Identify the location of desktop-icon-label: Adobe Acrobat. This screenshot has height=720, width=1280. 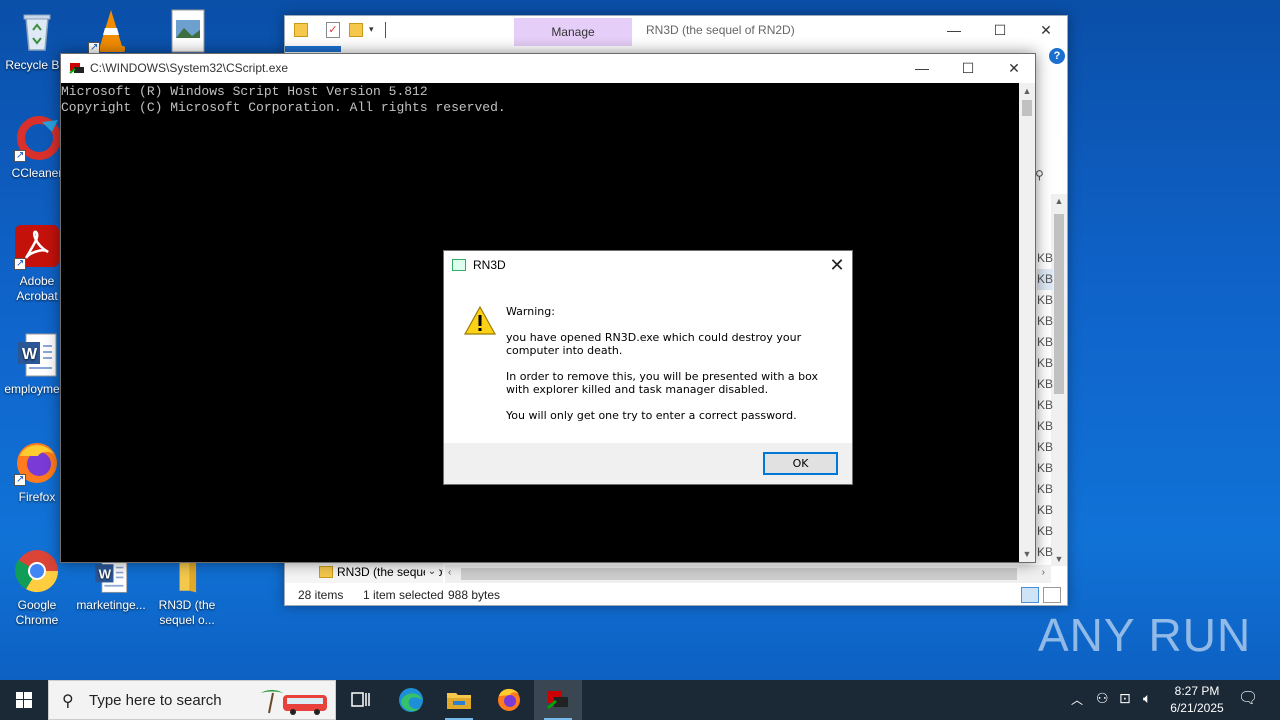
(37, 288).